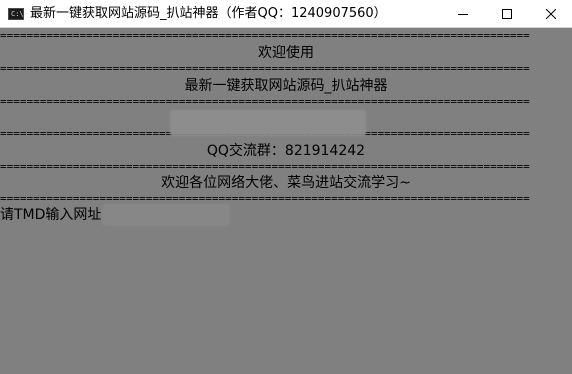 This screenshot has height=374, width=572. What do you see at coordinates (286, 151) in the screenshot?
I see `qq-group-line: QQ交流群：821914242` at bounding box center [286, 151].